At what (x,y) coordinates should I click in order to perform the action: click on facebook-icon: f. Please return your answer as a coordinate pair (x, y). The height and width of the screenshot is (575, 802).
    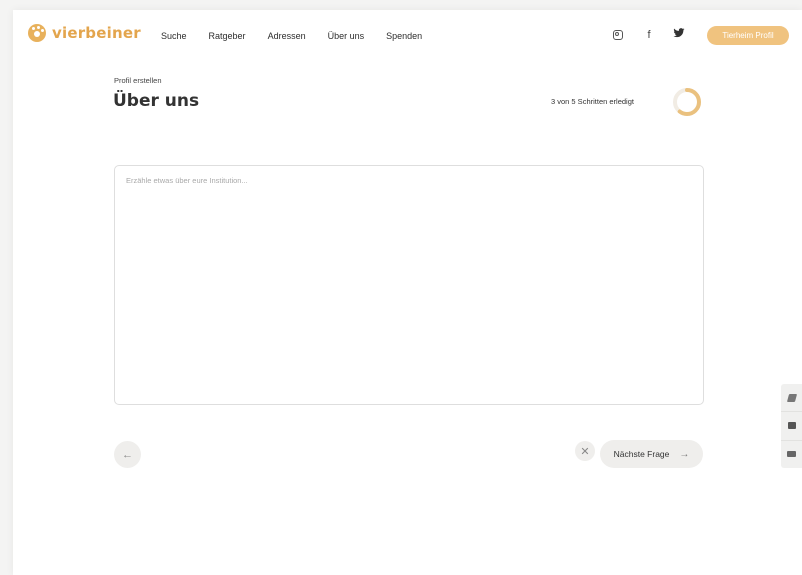
    Looking at the image, I should click on (649, 35).